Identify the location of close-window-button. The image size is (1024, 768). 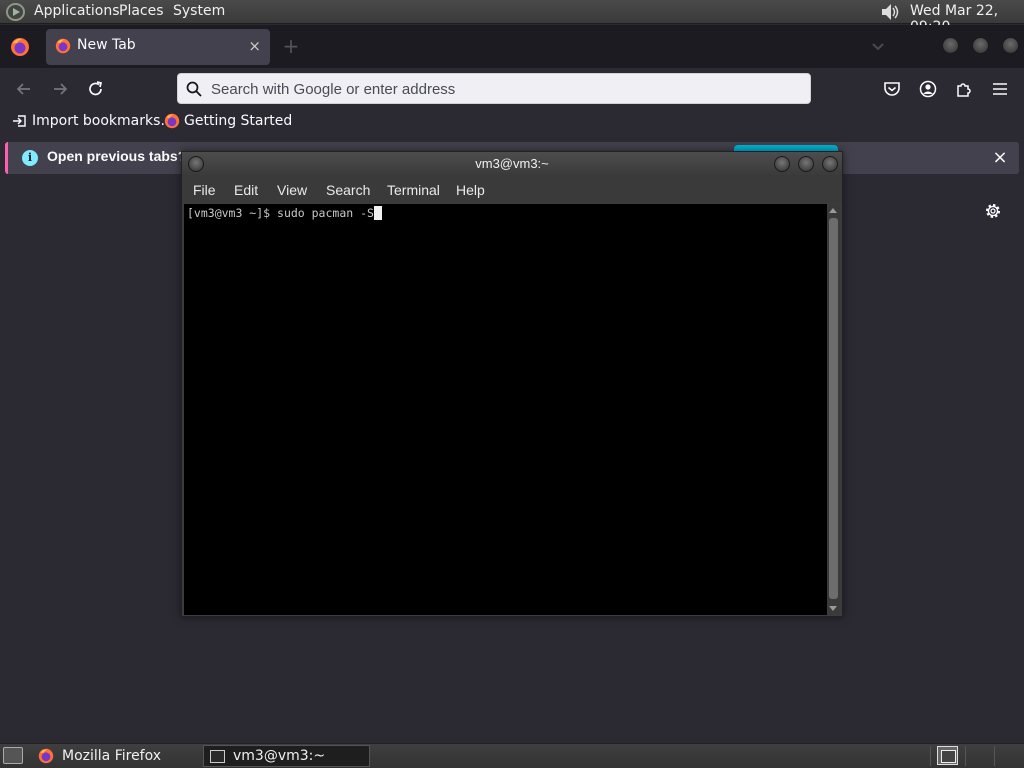
(1010, 45).